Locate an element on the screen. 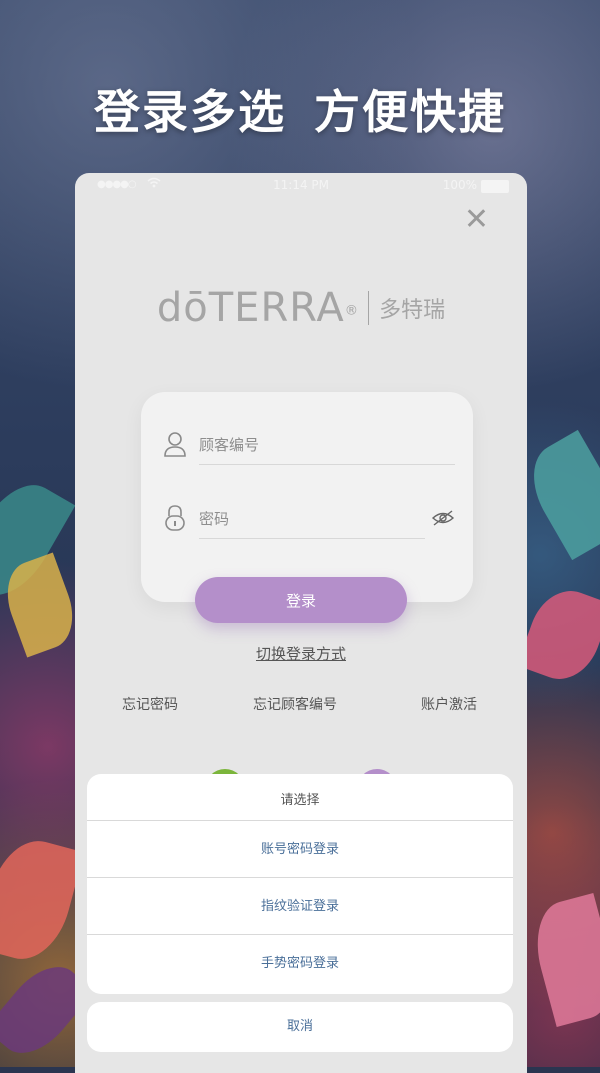 The width and height of the screenshot is (600, 1073). option-gesture-password: 手势密码登录 is located at coordinates (300, 963).